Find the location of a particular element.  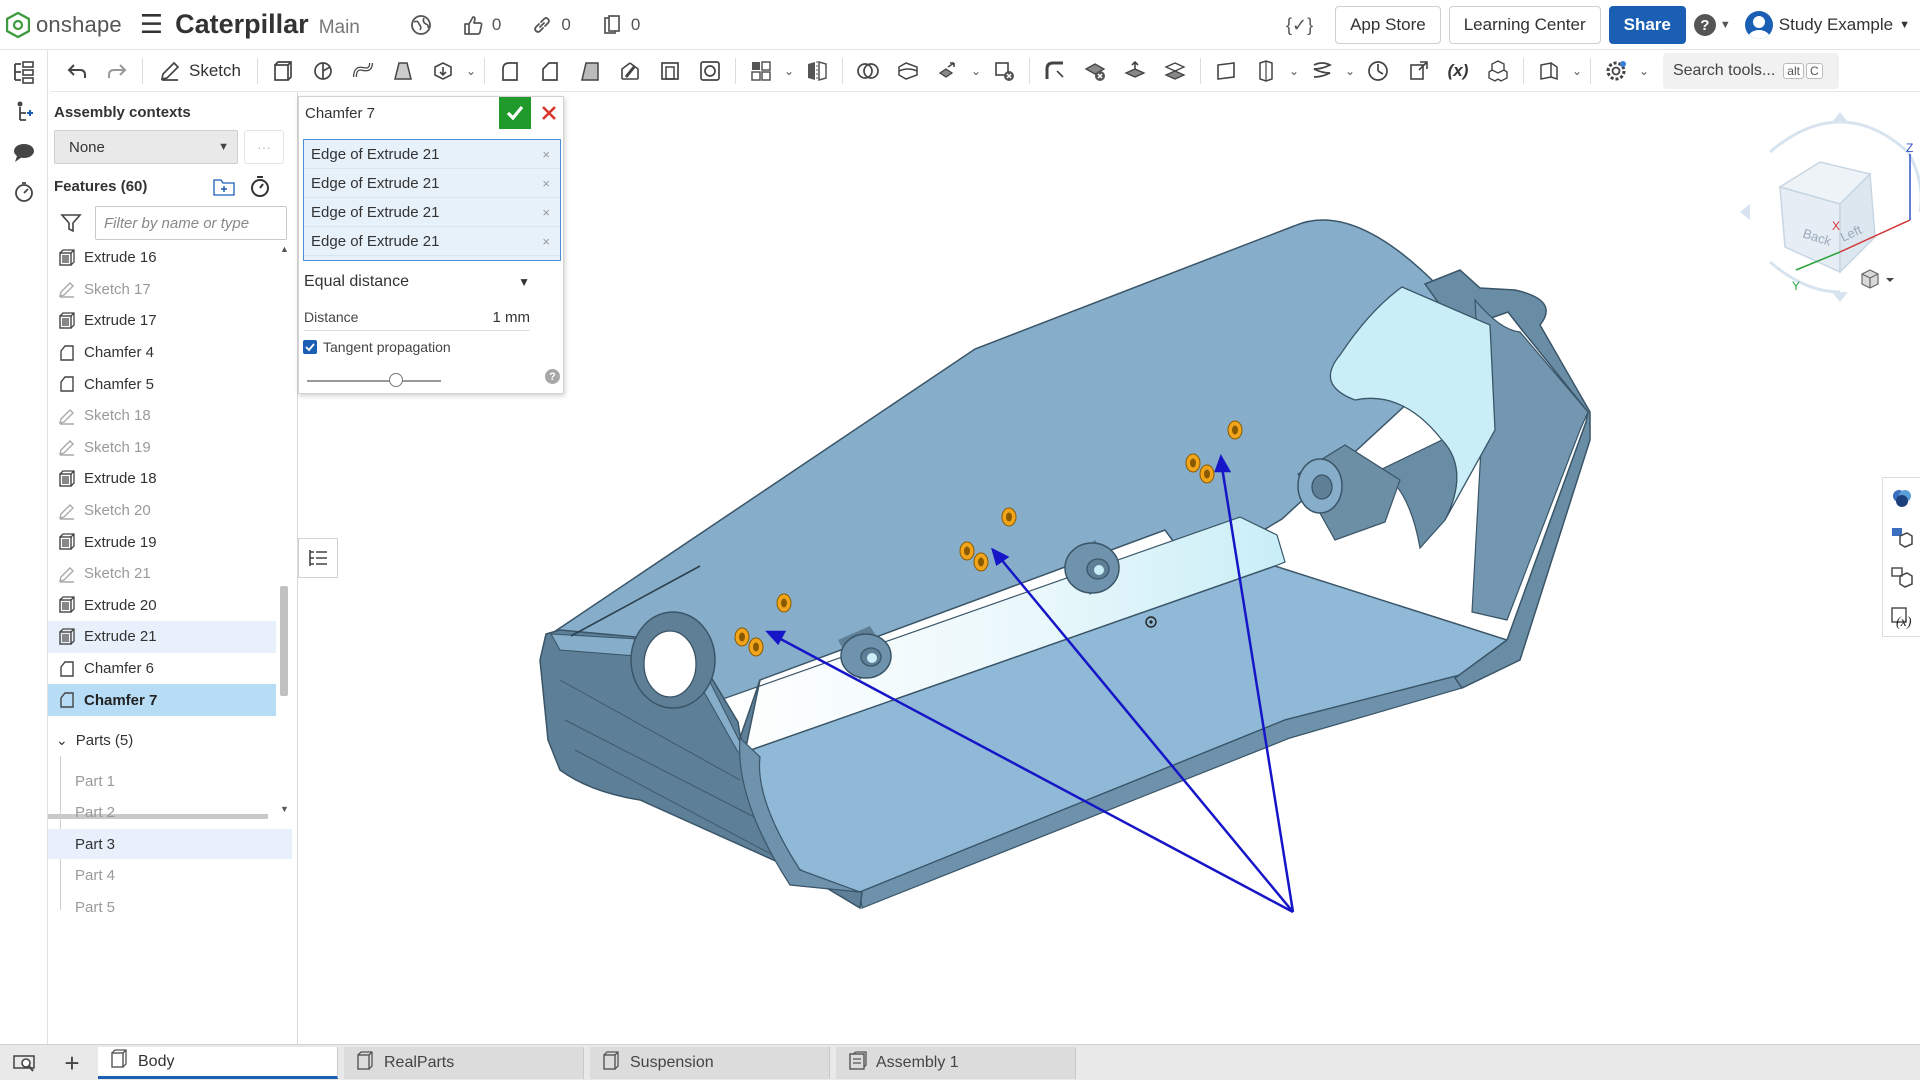

measure-tool is located at coordinates (1378, 71).